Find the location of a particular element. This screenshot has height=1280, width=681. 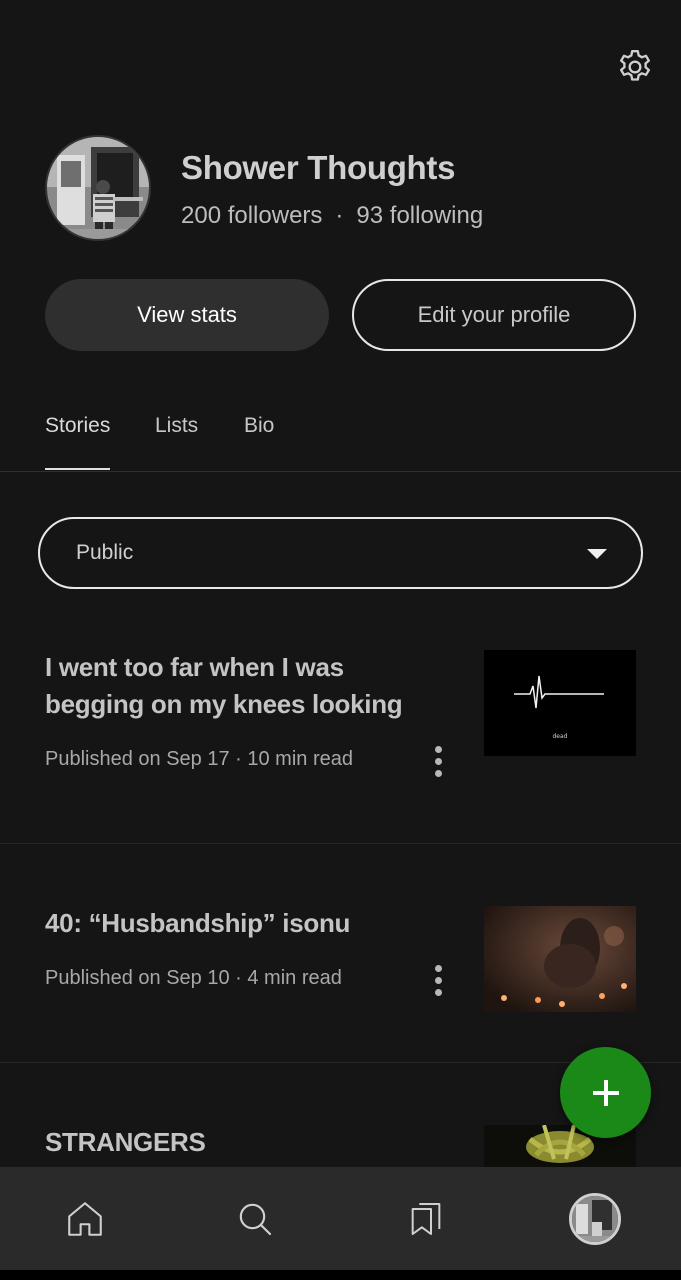

profile-stats: 200 followers · 93 following is located at coordinates (332, 216).